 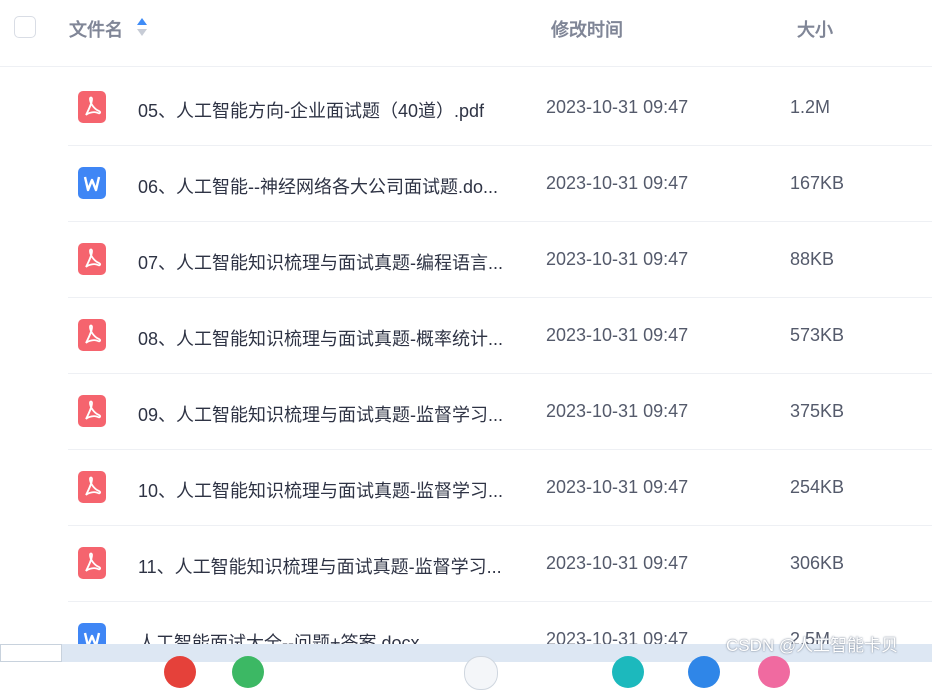 I want to click on file-size: 1.2M, so click(x=810, y=107).